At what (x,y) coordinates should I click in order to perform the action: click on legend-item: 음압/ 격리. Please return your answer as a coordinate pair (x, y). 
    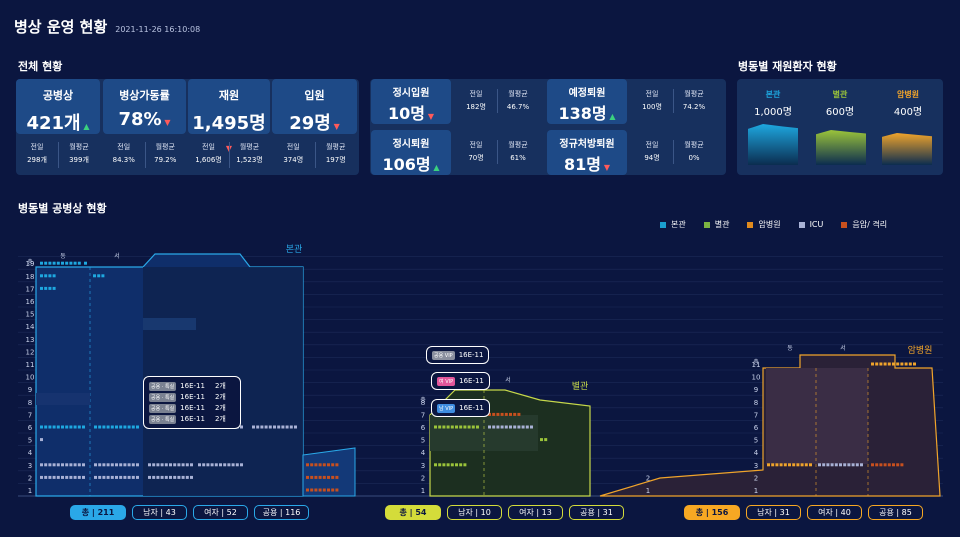
    Looking at the image, I should click on (864, 224).